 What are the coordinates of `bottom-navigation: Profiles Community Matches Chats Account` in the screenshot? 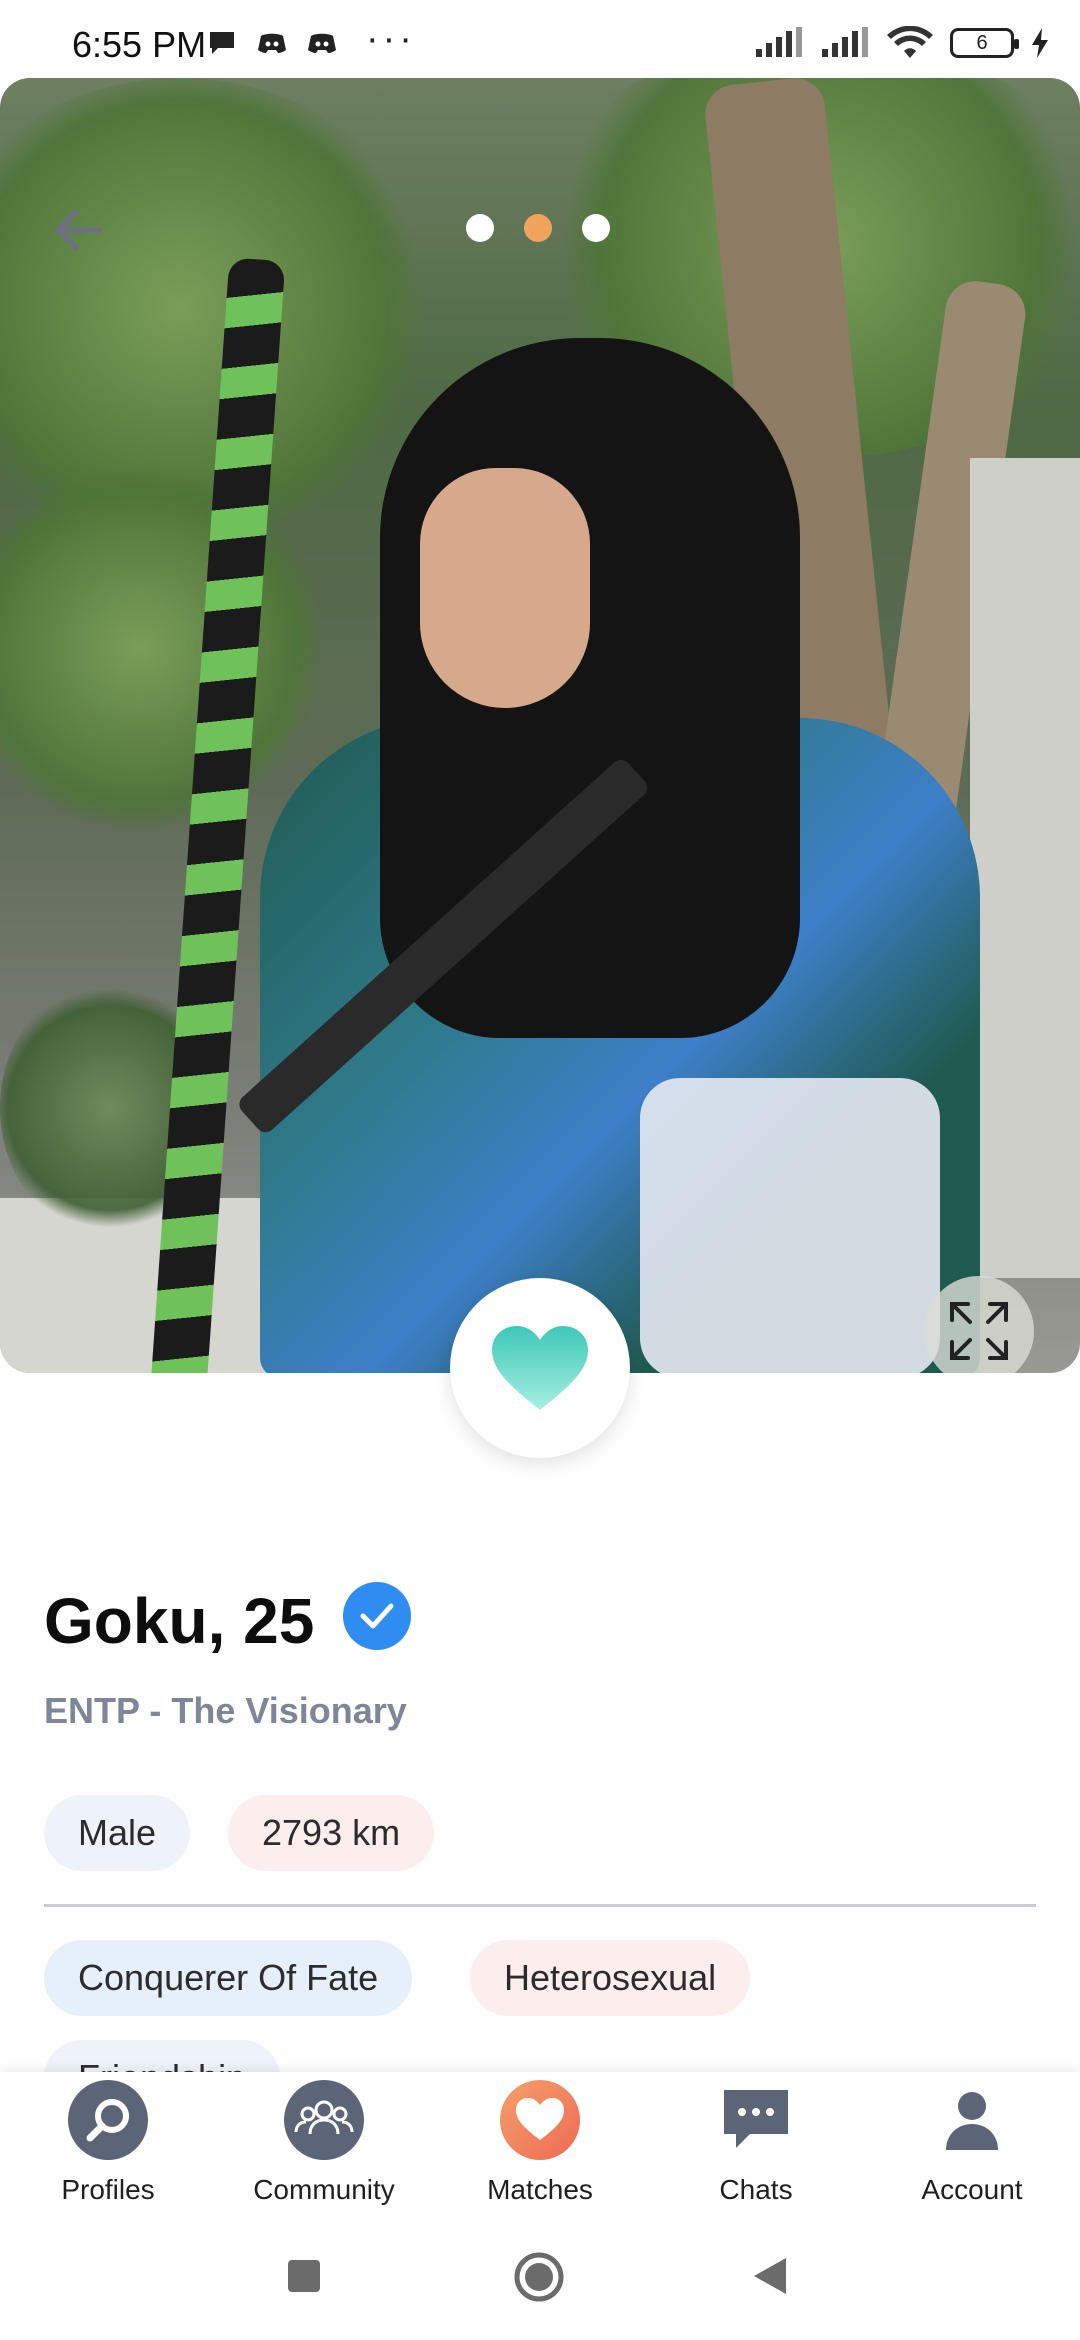 It's located at (540, 2142).